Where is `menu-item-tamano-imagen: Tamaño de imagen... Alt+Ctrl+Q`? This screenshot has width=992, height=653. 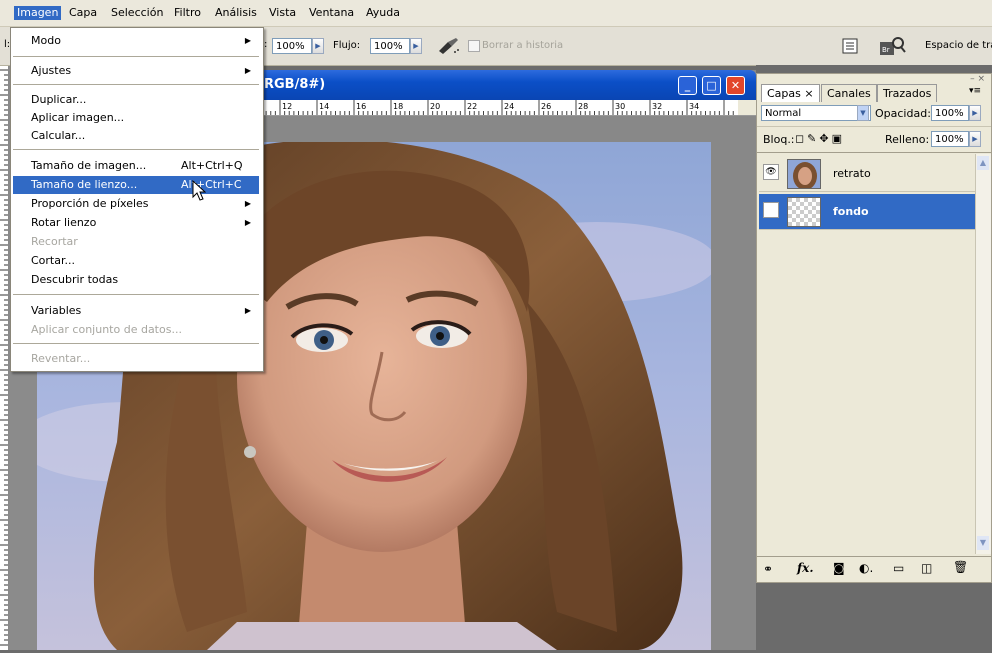 menu-item-tamano-imagen: Tamaño de imagen... Alt+Ctrl+Q is located at coordinates (136, 166).